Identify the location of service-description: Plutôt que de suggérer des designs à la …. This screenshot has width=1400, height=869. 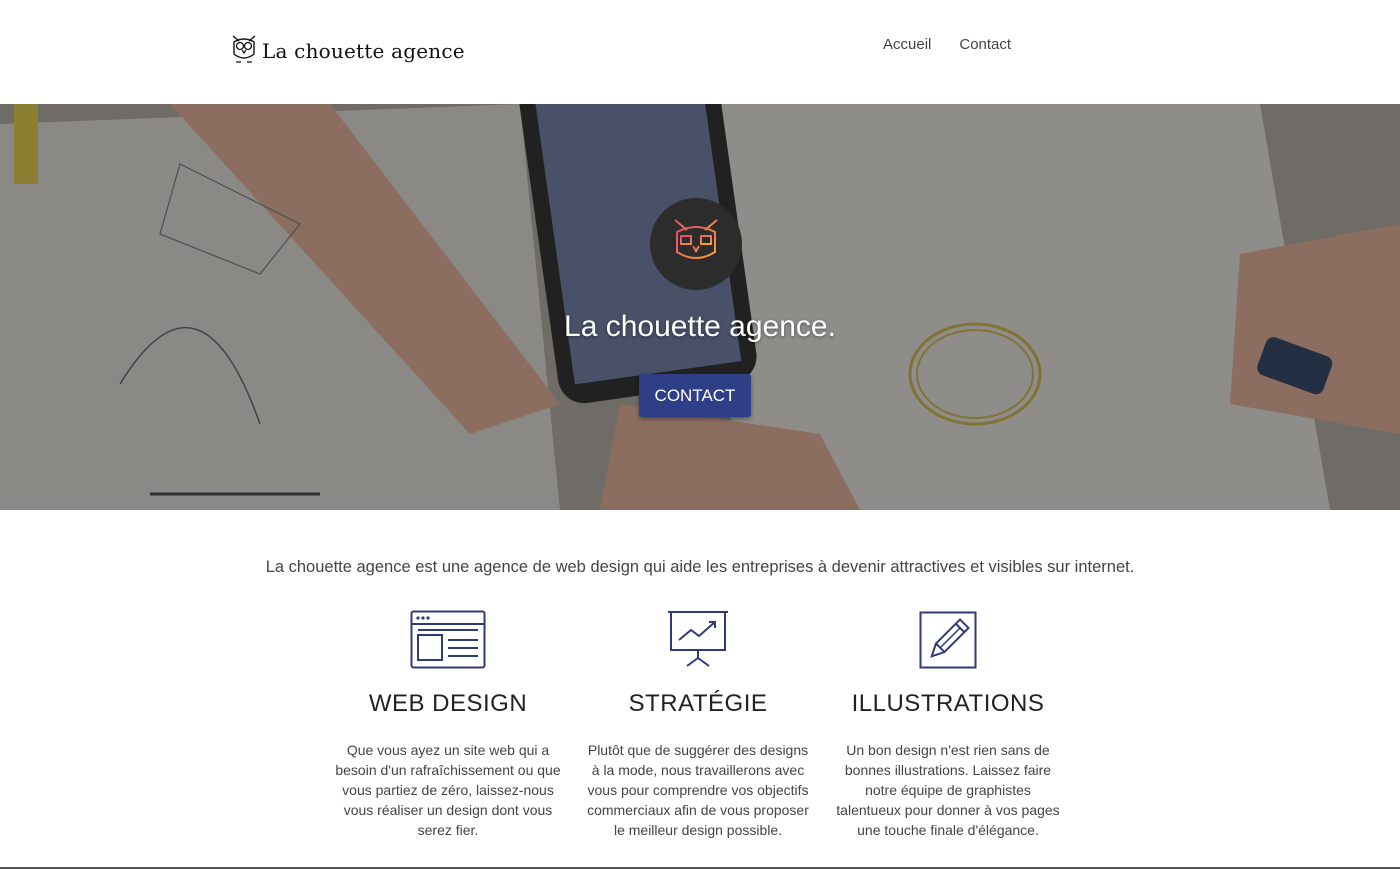
(698, 790).